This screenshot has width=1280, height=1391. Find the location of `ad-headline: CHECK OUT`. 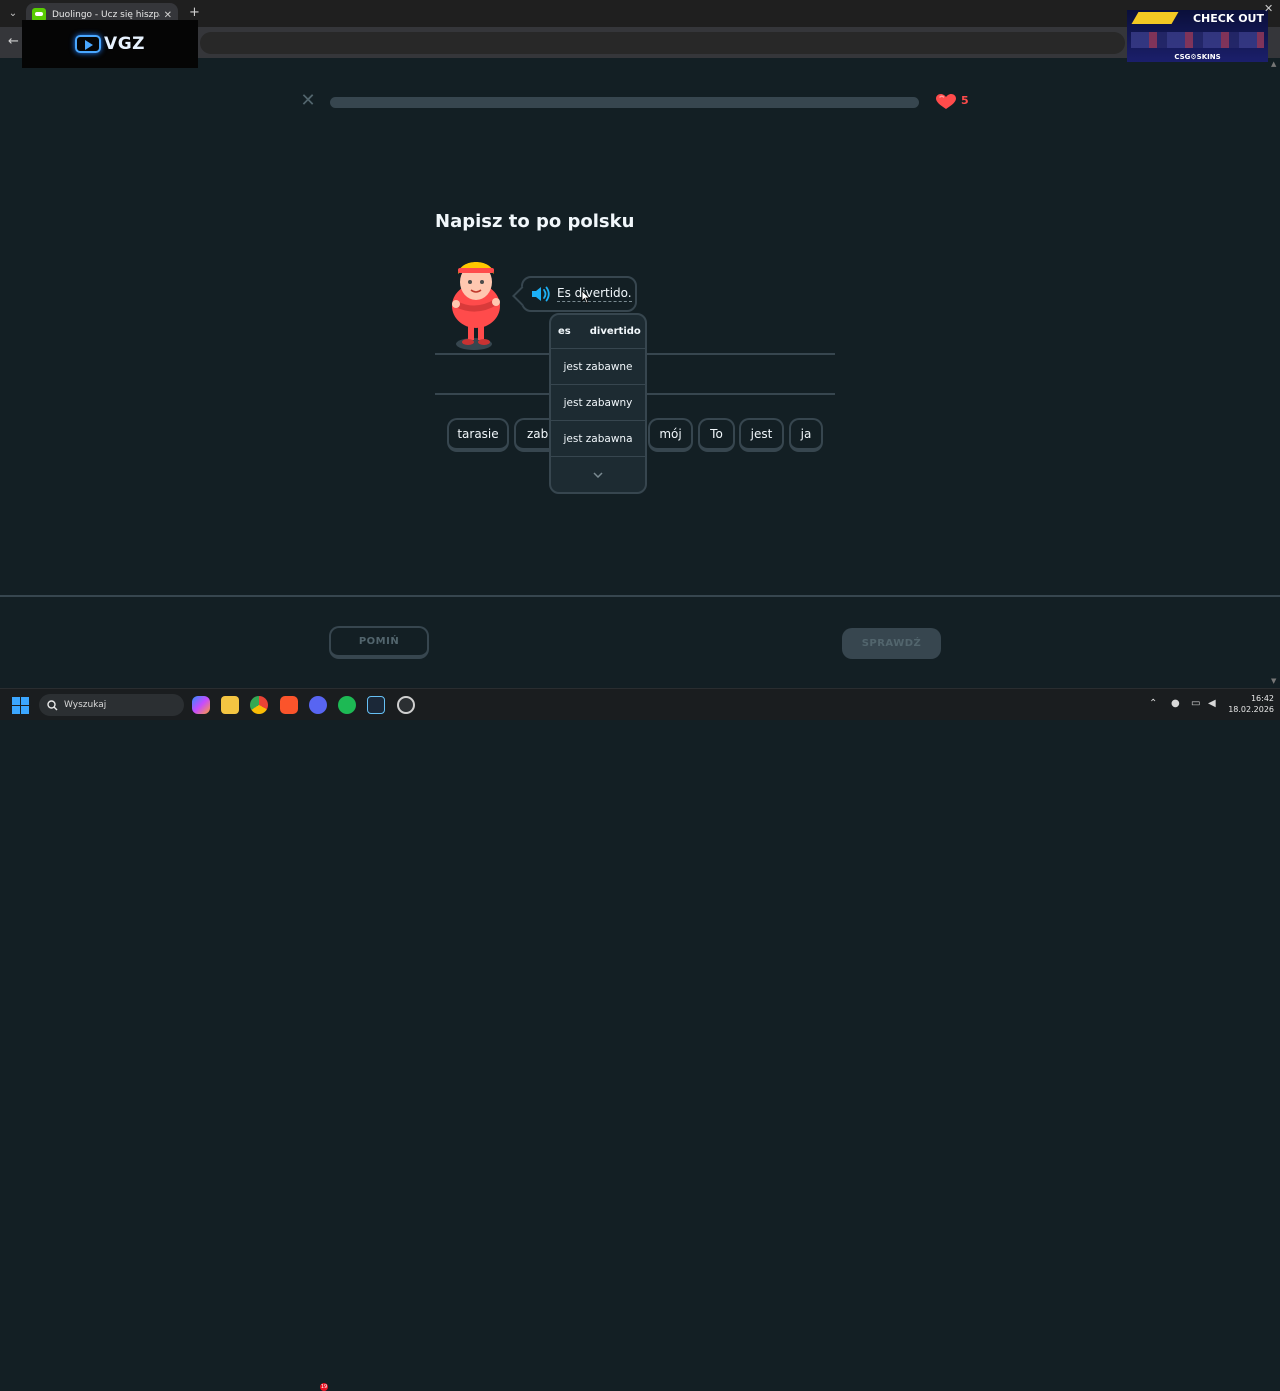

ad-headline: CHECK OUT is located at coordinates (1228, 18).